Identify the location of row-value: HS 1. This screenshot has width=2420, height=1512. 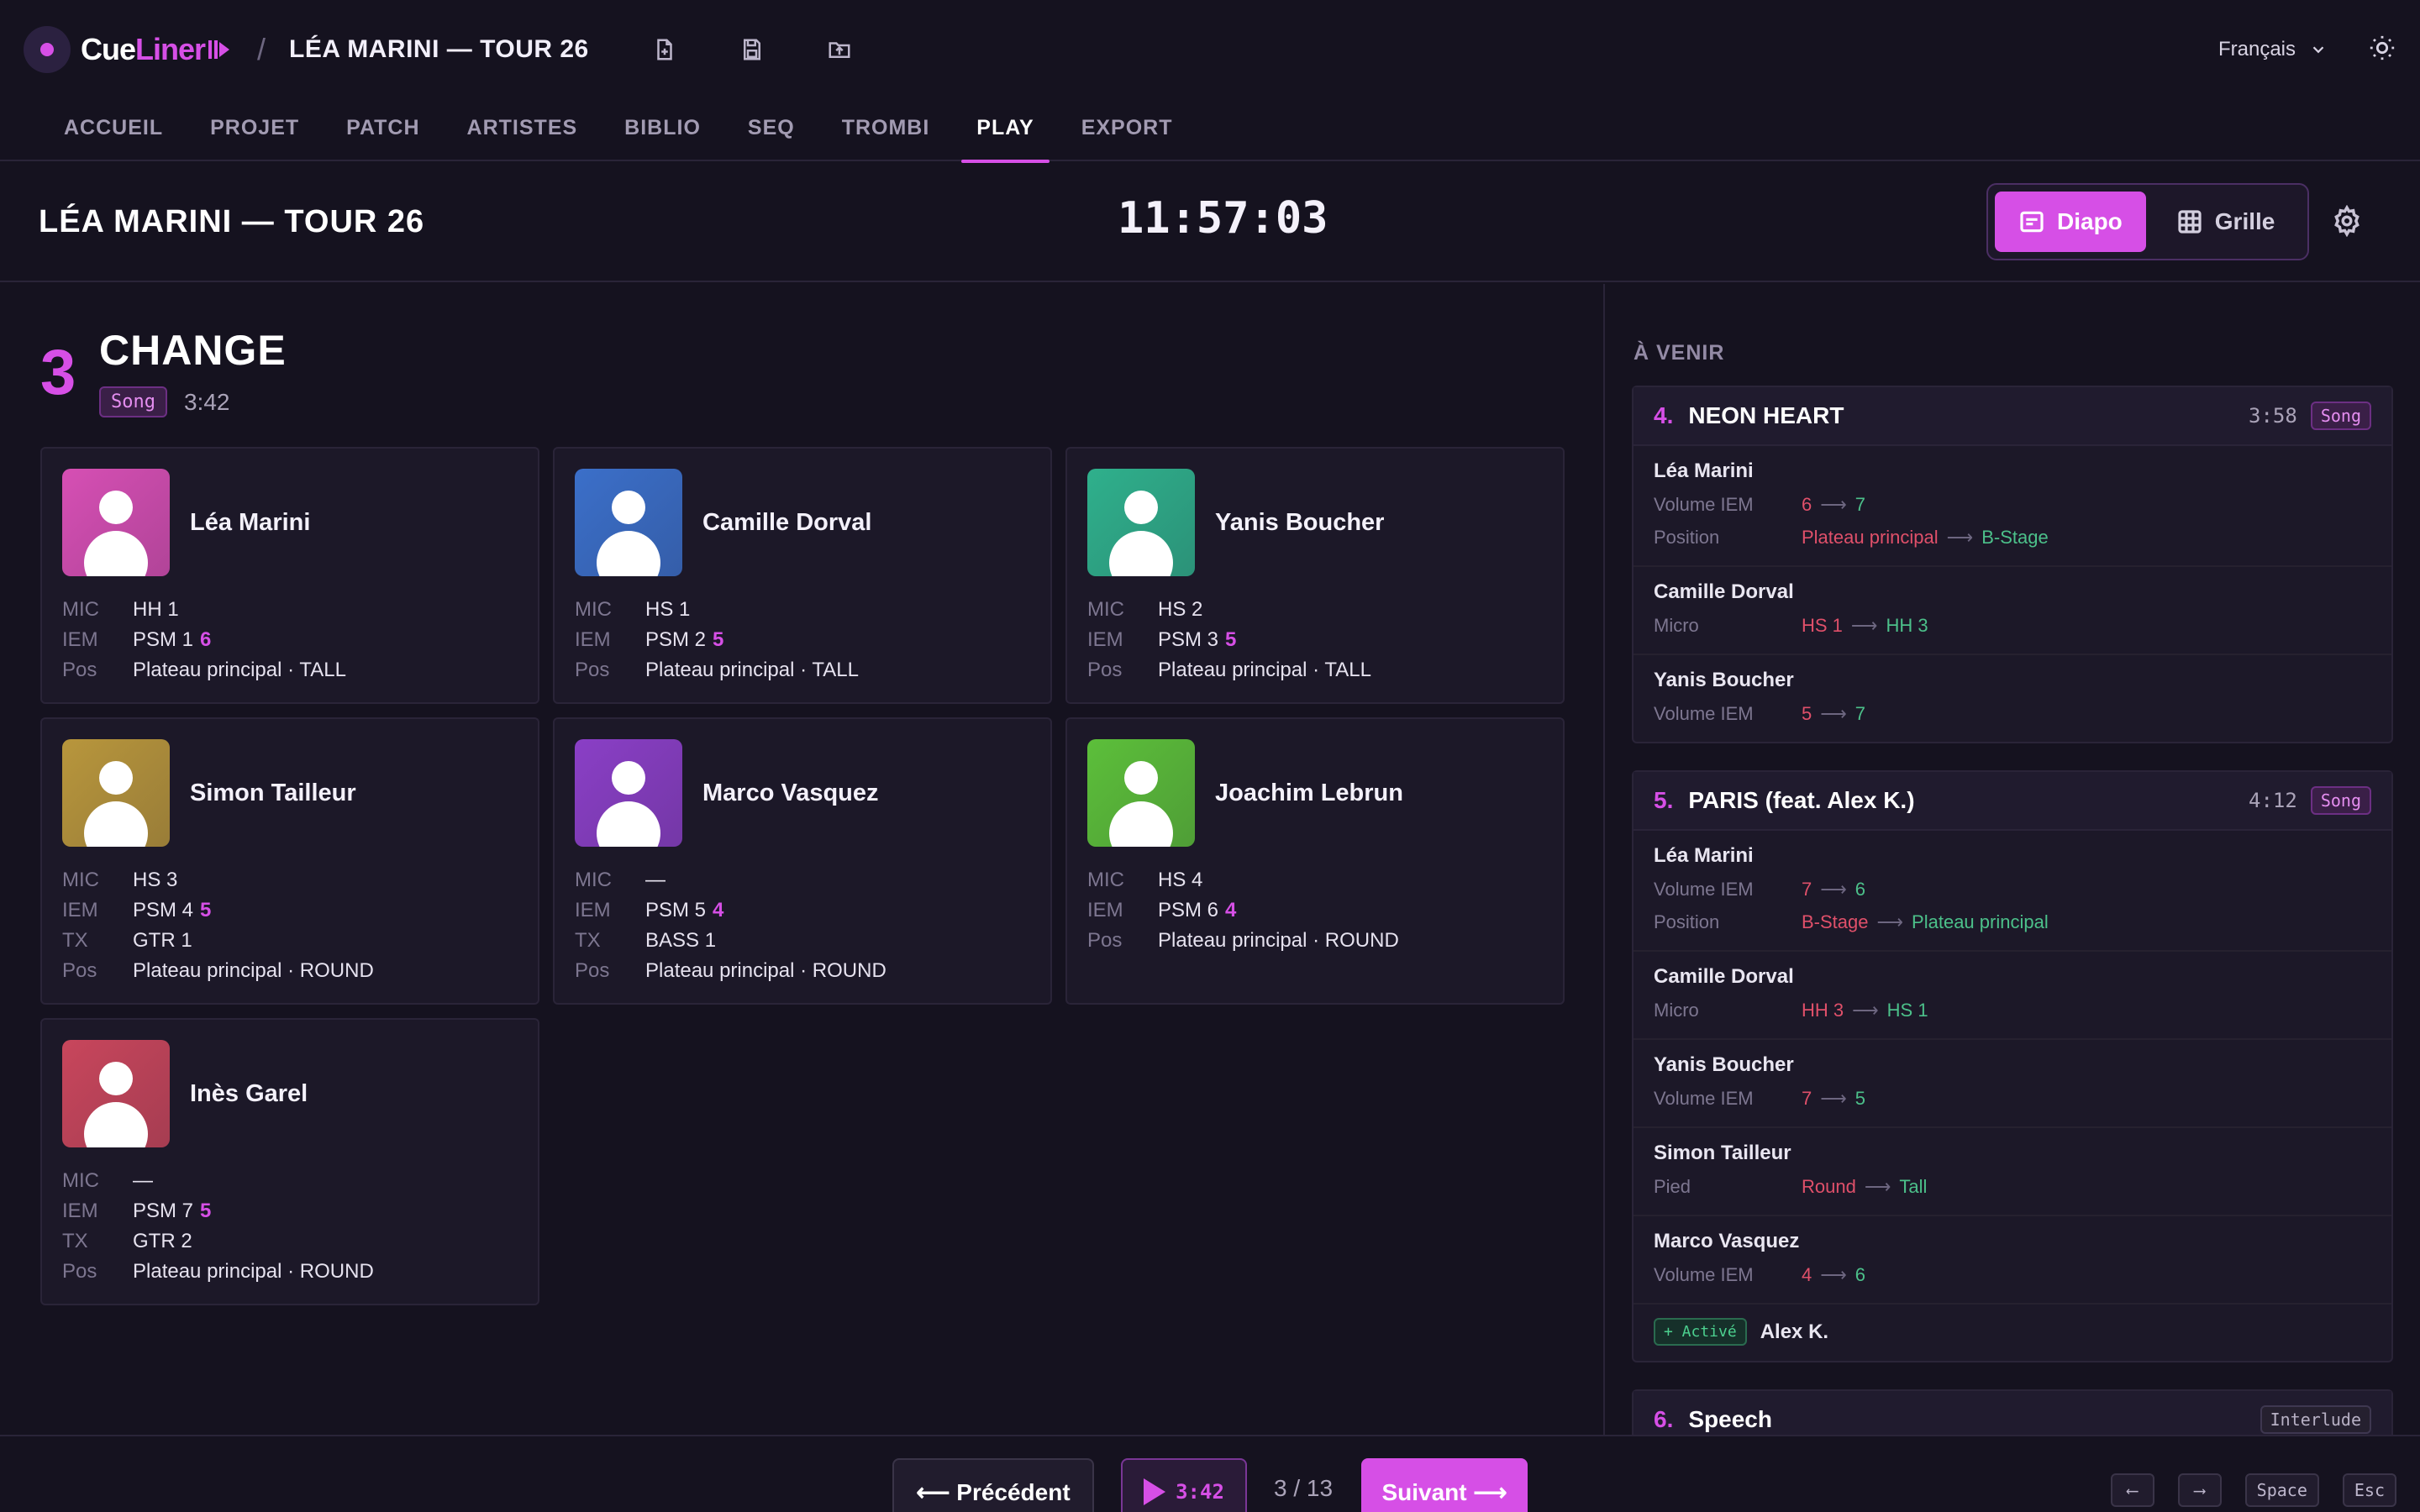
(668, 609).